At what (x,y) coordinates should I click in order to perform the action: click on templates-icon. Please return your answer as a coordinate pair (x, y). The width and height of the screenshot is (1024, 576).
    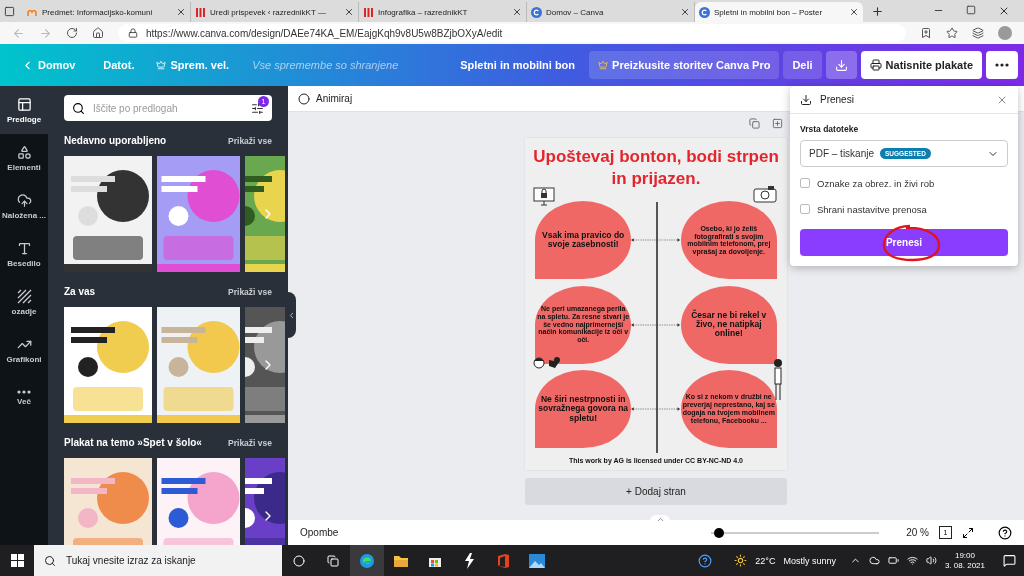
    Looking at the image, I should click on (24, 104).